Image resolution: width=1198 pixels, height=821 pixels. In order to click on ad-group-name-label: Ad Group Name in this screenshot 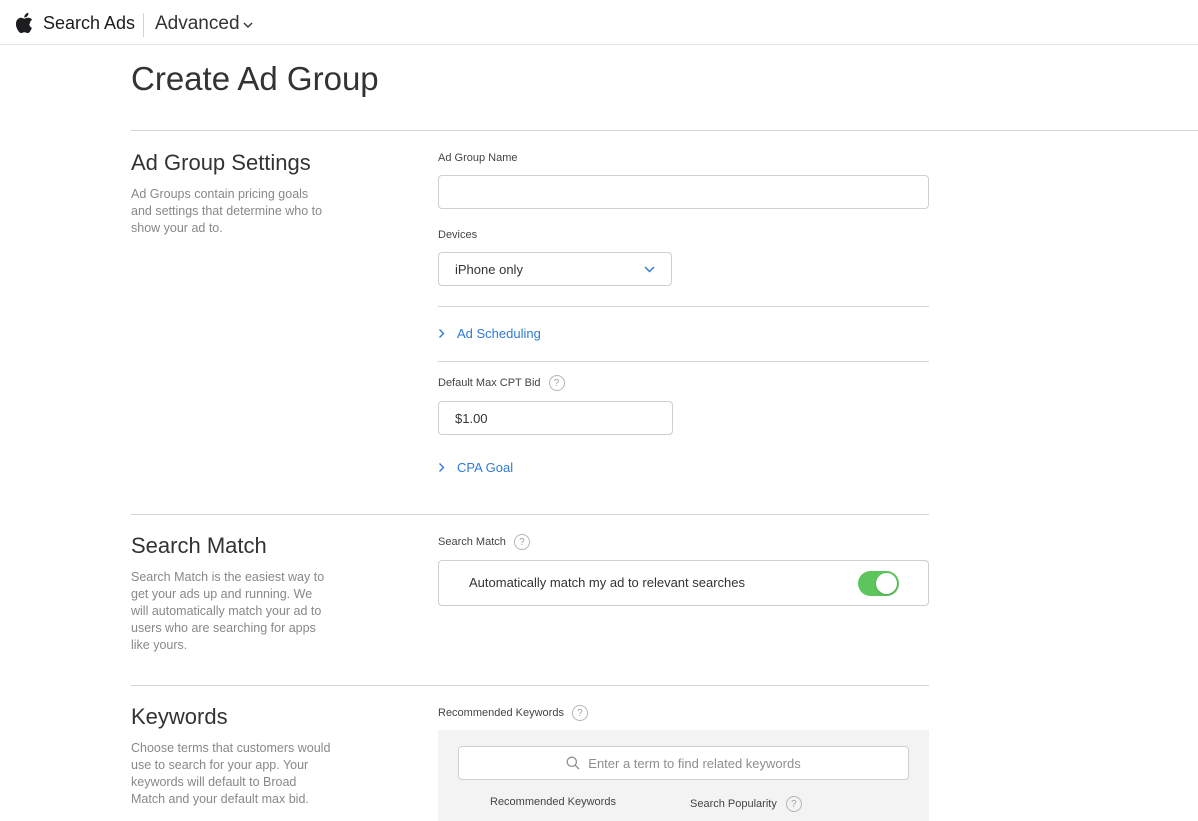, I will do `click(478, 158)`.